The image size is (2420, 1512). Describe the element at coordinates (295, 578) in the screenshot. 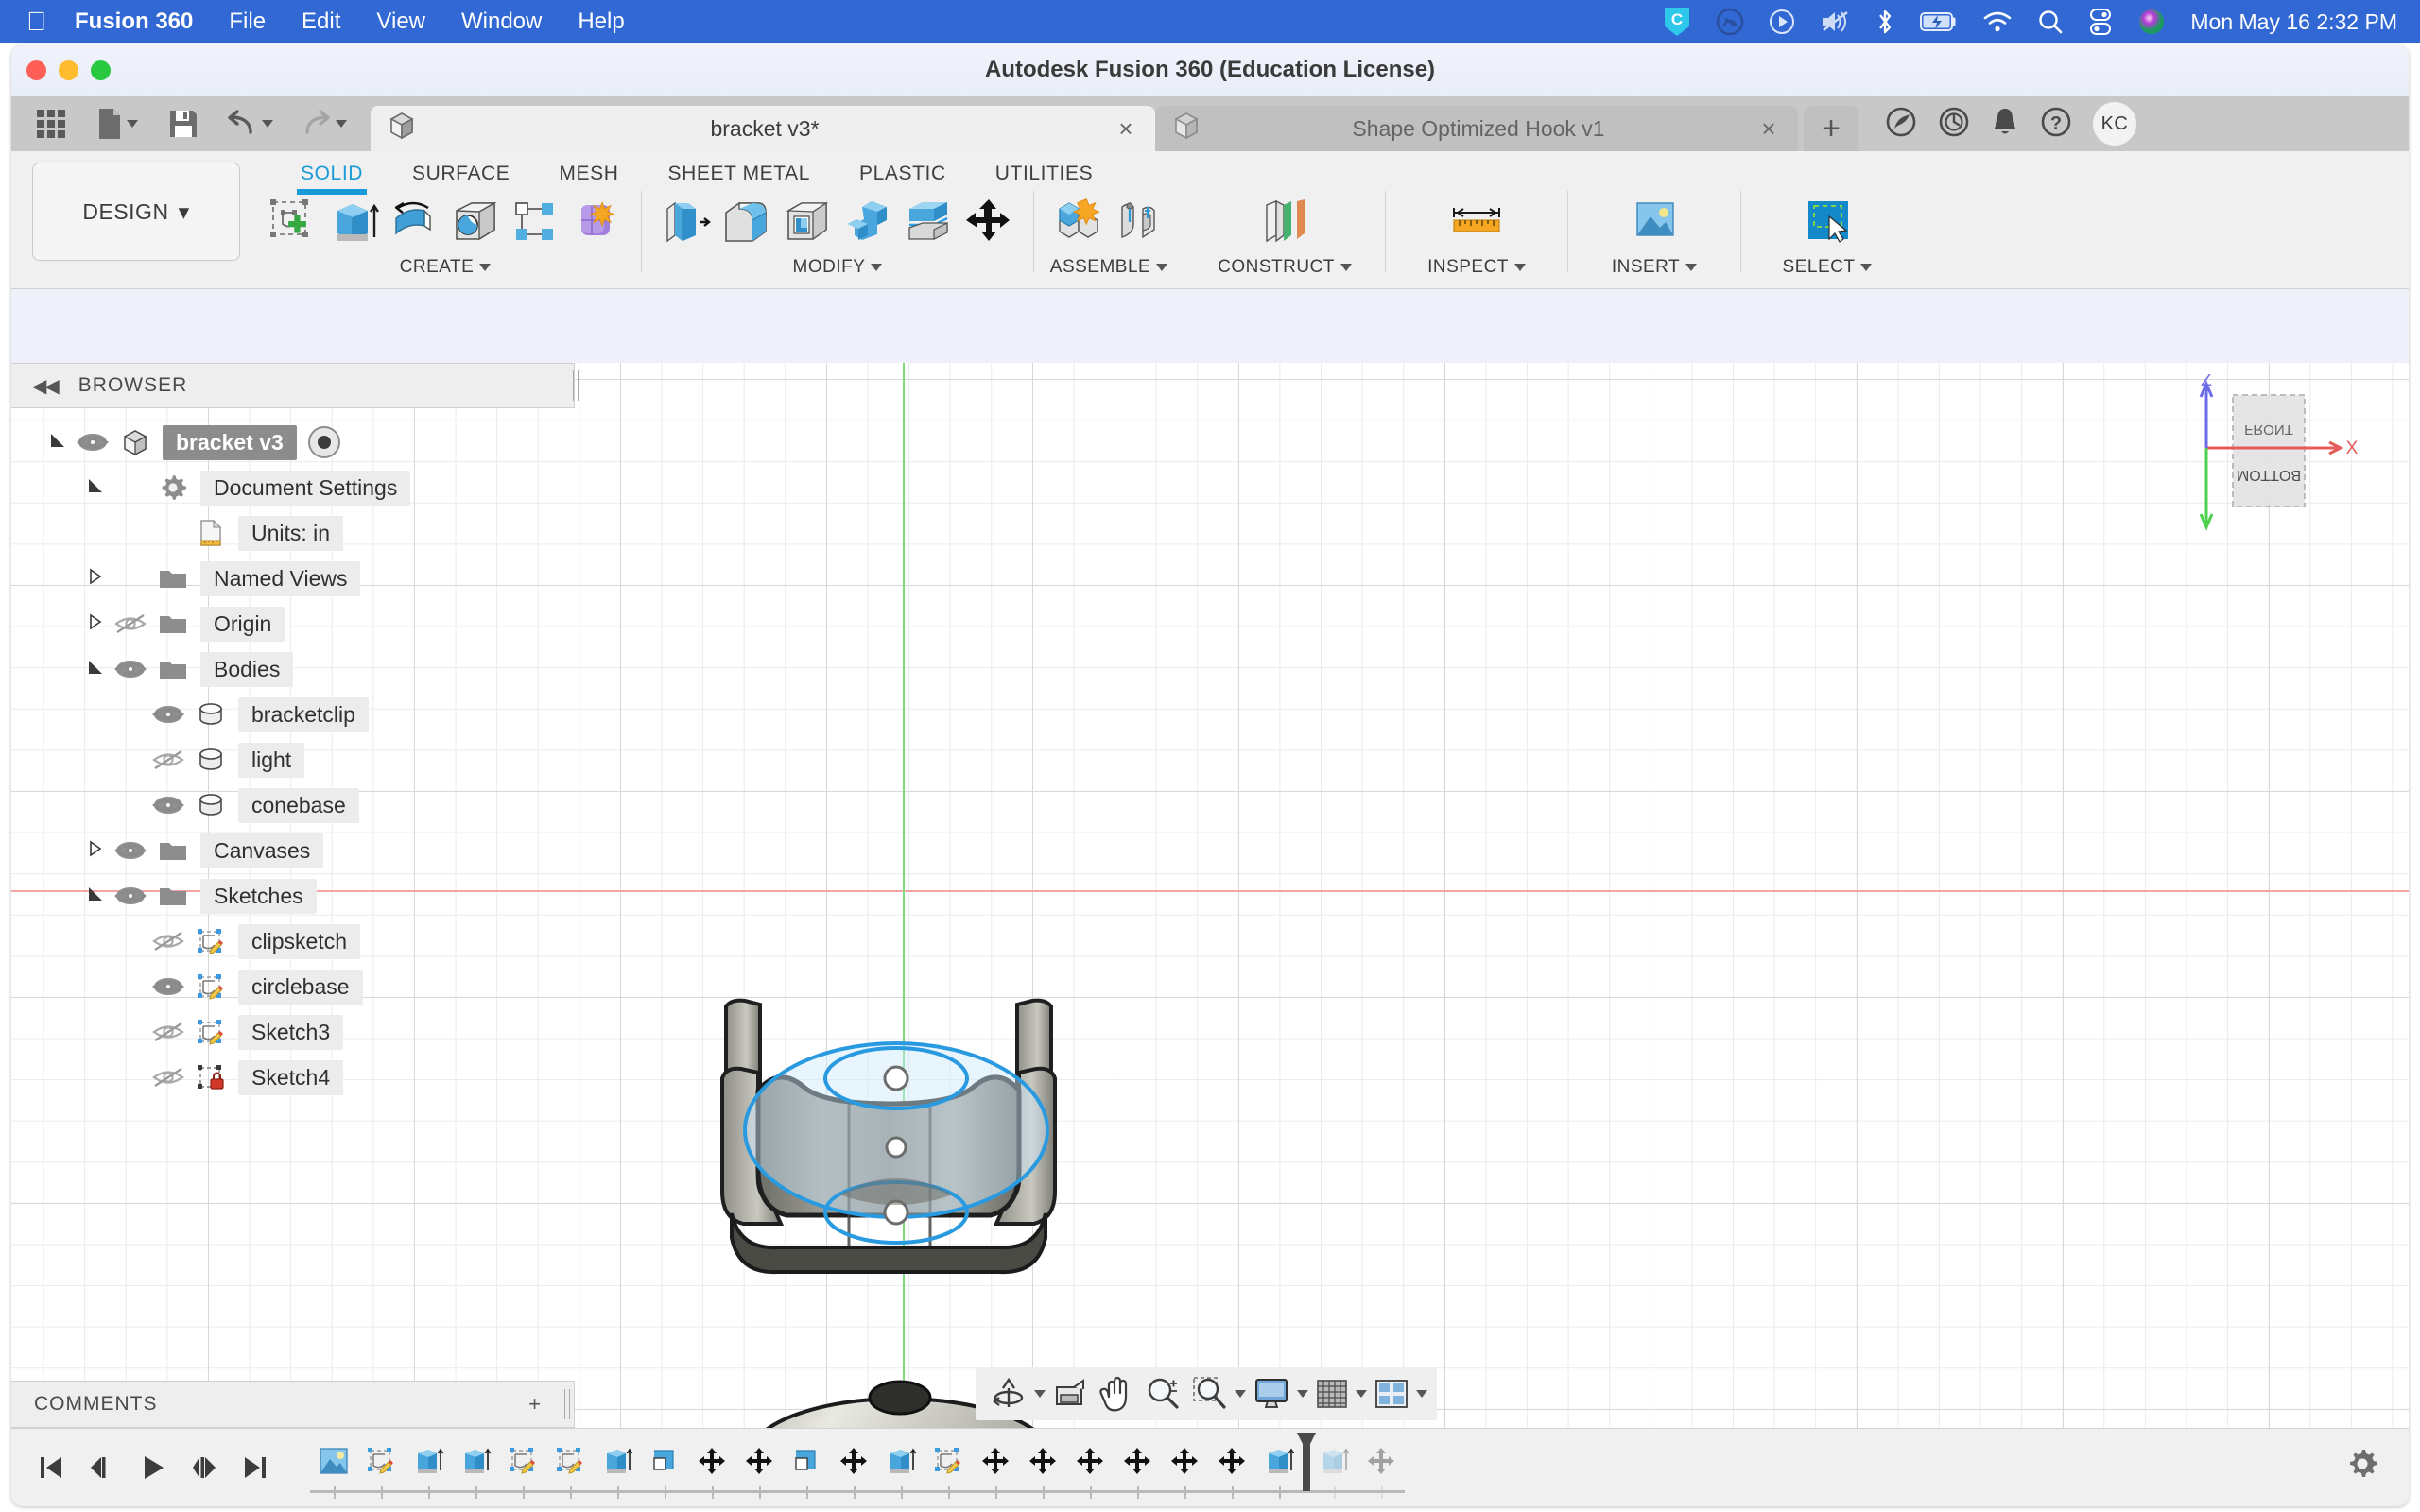

I see `browser-item-named-views: Named Views` at that location.